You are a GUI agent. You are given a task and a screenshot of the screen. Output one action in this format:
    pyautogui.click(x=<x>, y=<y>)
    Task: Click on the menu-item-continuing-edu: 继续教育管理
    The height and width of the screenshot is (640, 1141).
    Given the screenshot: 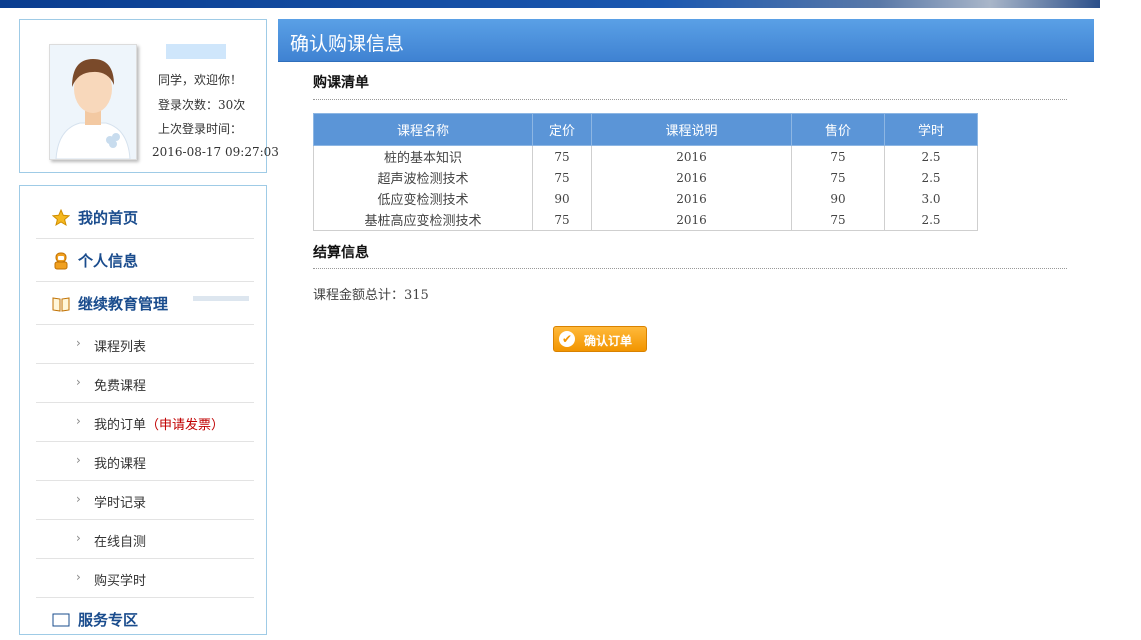 What is the action you would take?
    pyautogui.click(x=145, y=303)
    